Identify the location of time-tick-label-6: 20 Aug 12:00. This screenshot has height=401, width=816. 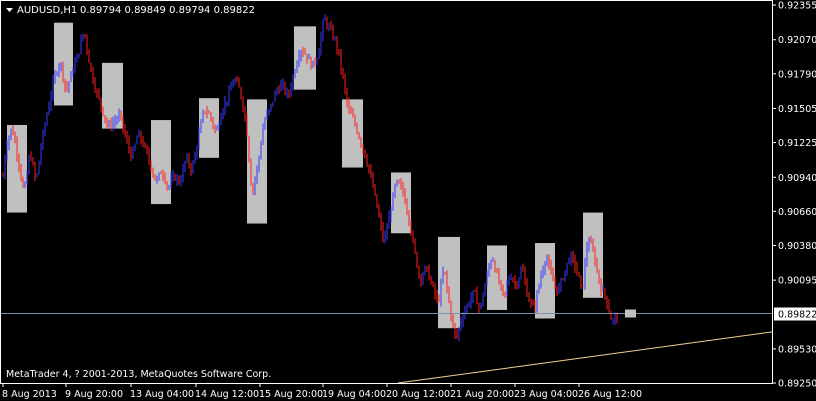
(418, 394).